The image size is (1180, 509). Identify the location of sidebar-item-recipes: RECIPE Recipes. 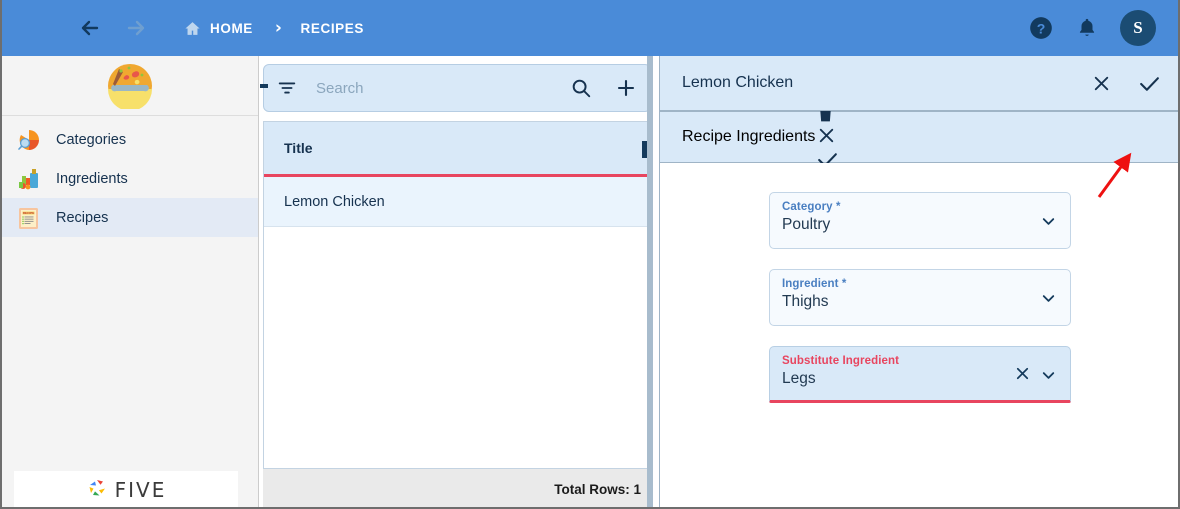
(130, 217).